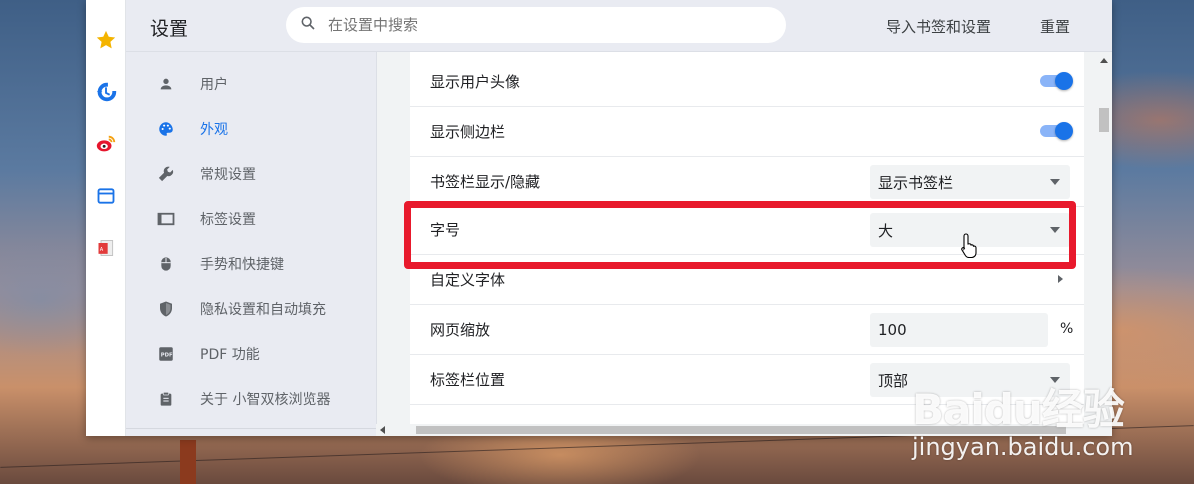 This screenshot has width=1194, height=484. What do you see at coordinates (747, 230) in the screenshot?
I see `setting-row-font-size: 字号 大` at bounding box center [747, 230].